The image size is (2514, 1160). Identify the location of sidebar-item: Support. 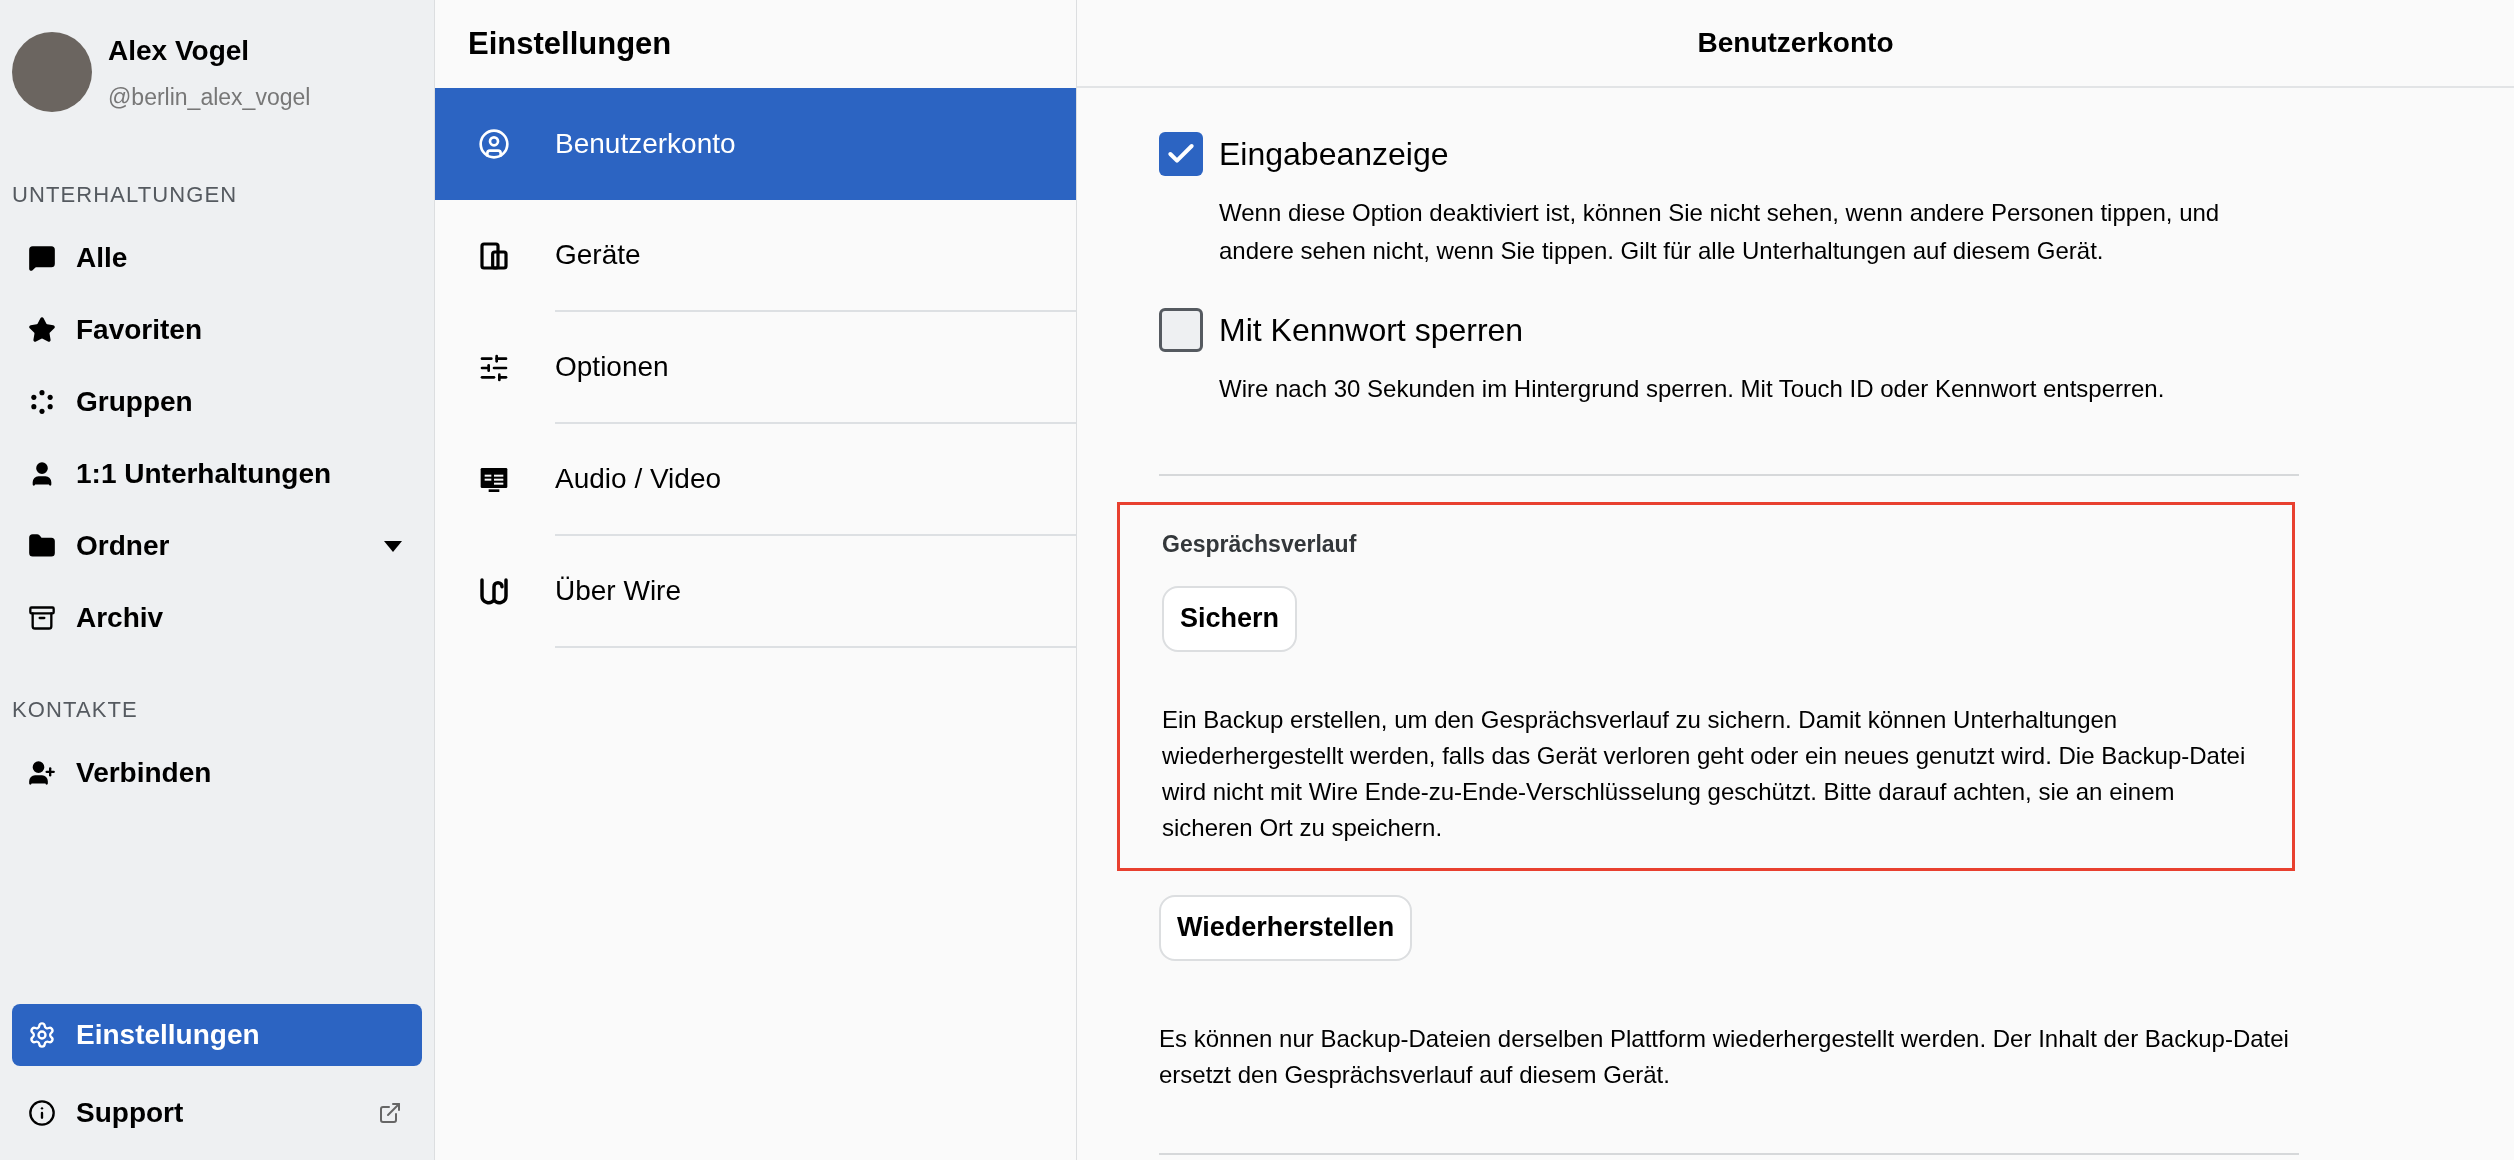
(217, 1113).